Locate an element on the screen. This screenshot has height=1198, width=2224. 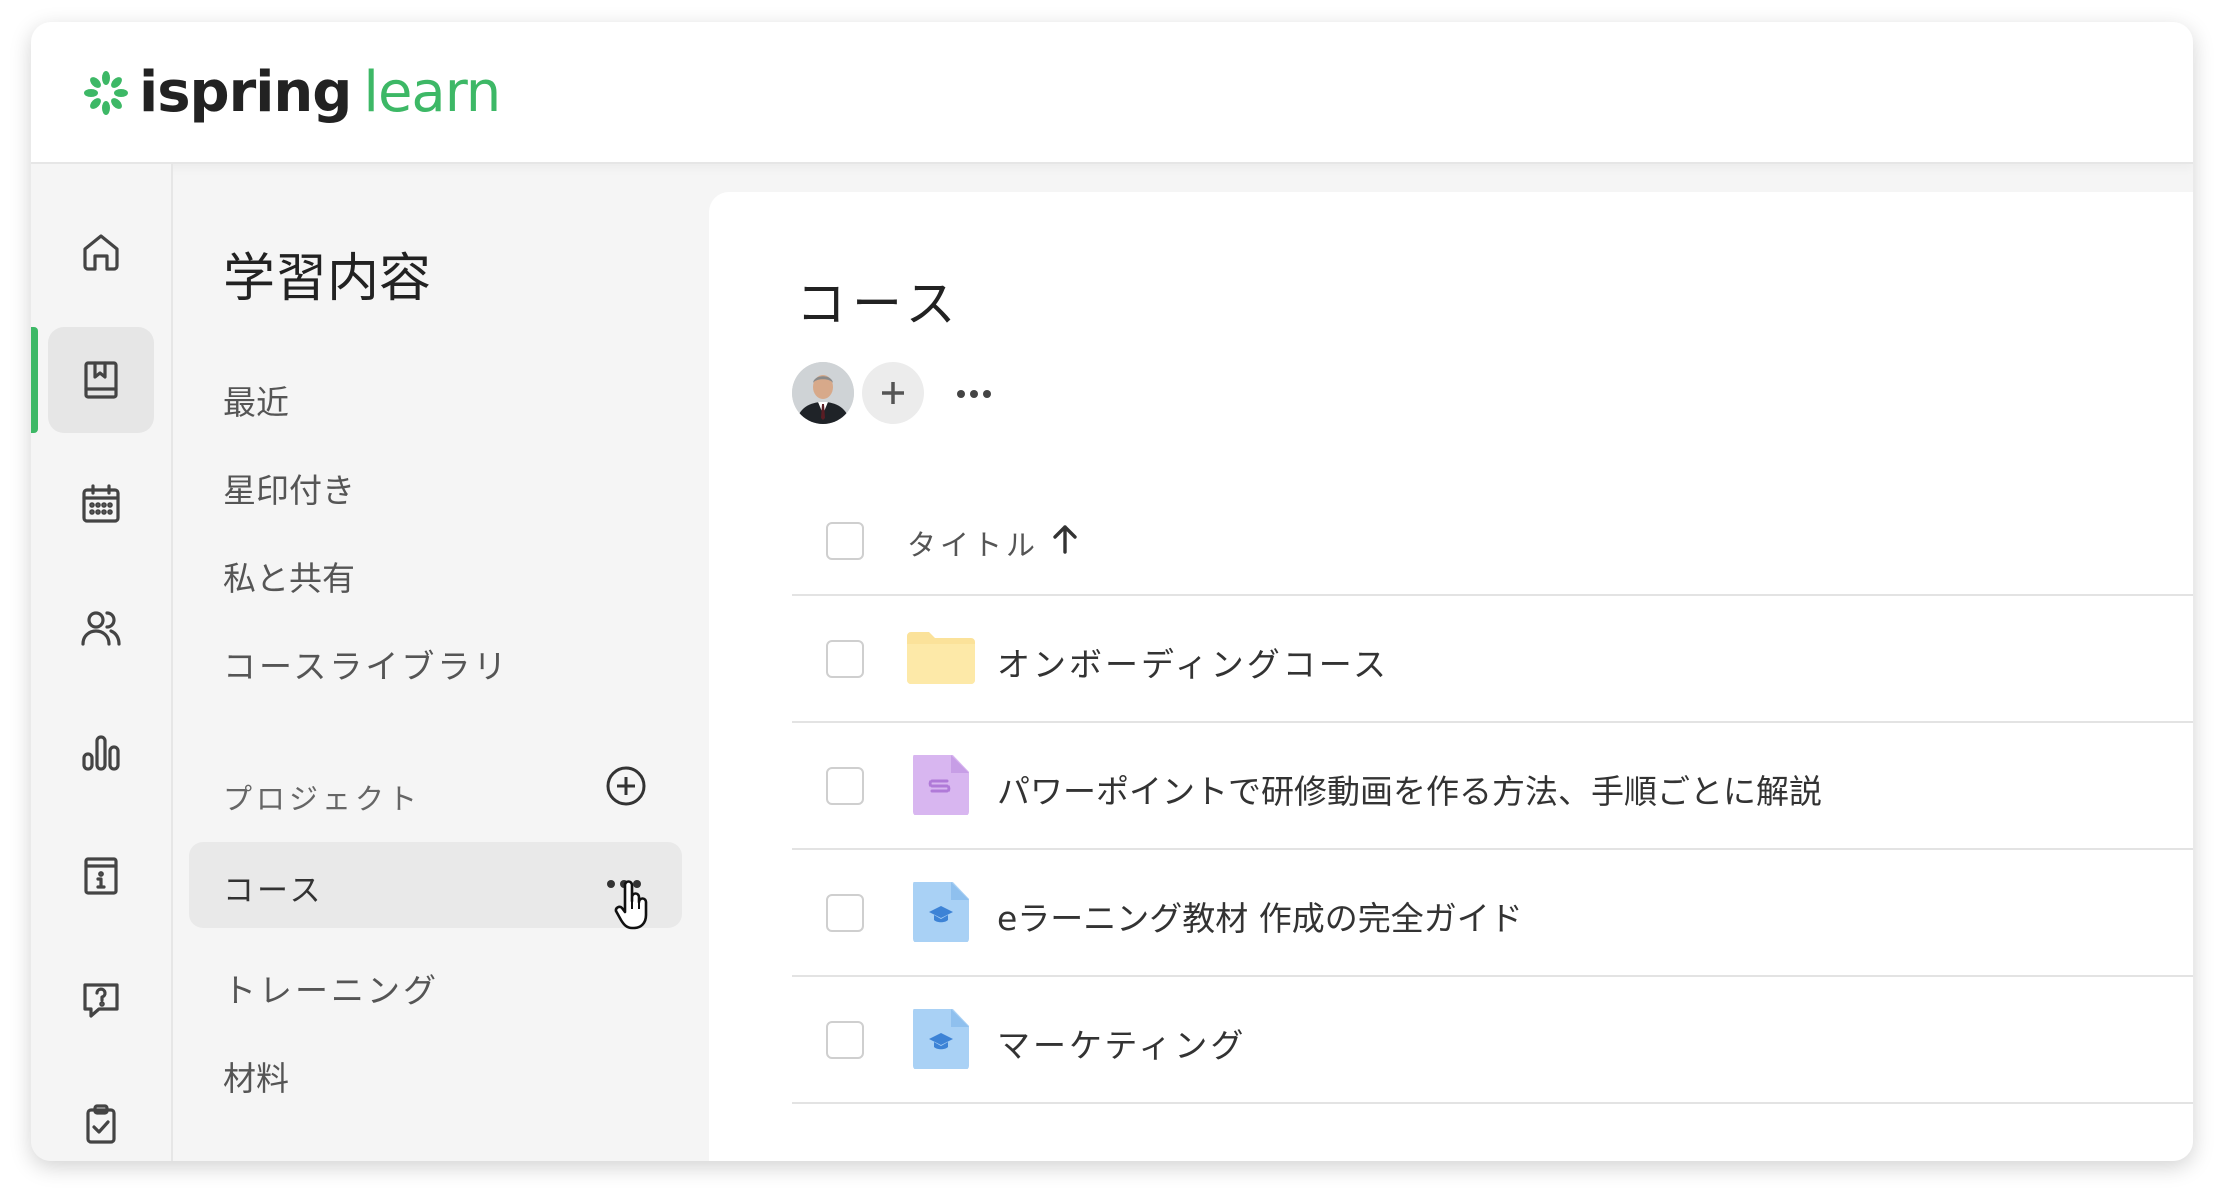
nav-item-shared: 私と共有 is located at coordinates (289, 576).